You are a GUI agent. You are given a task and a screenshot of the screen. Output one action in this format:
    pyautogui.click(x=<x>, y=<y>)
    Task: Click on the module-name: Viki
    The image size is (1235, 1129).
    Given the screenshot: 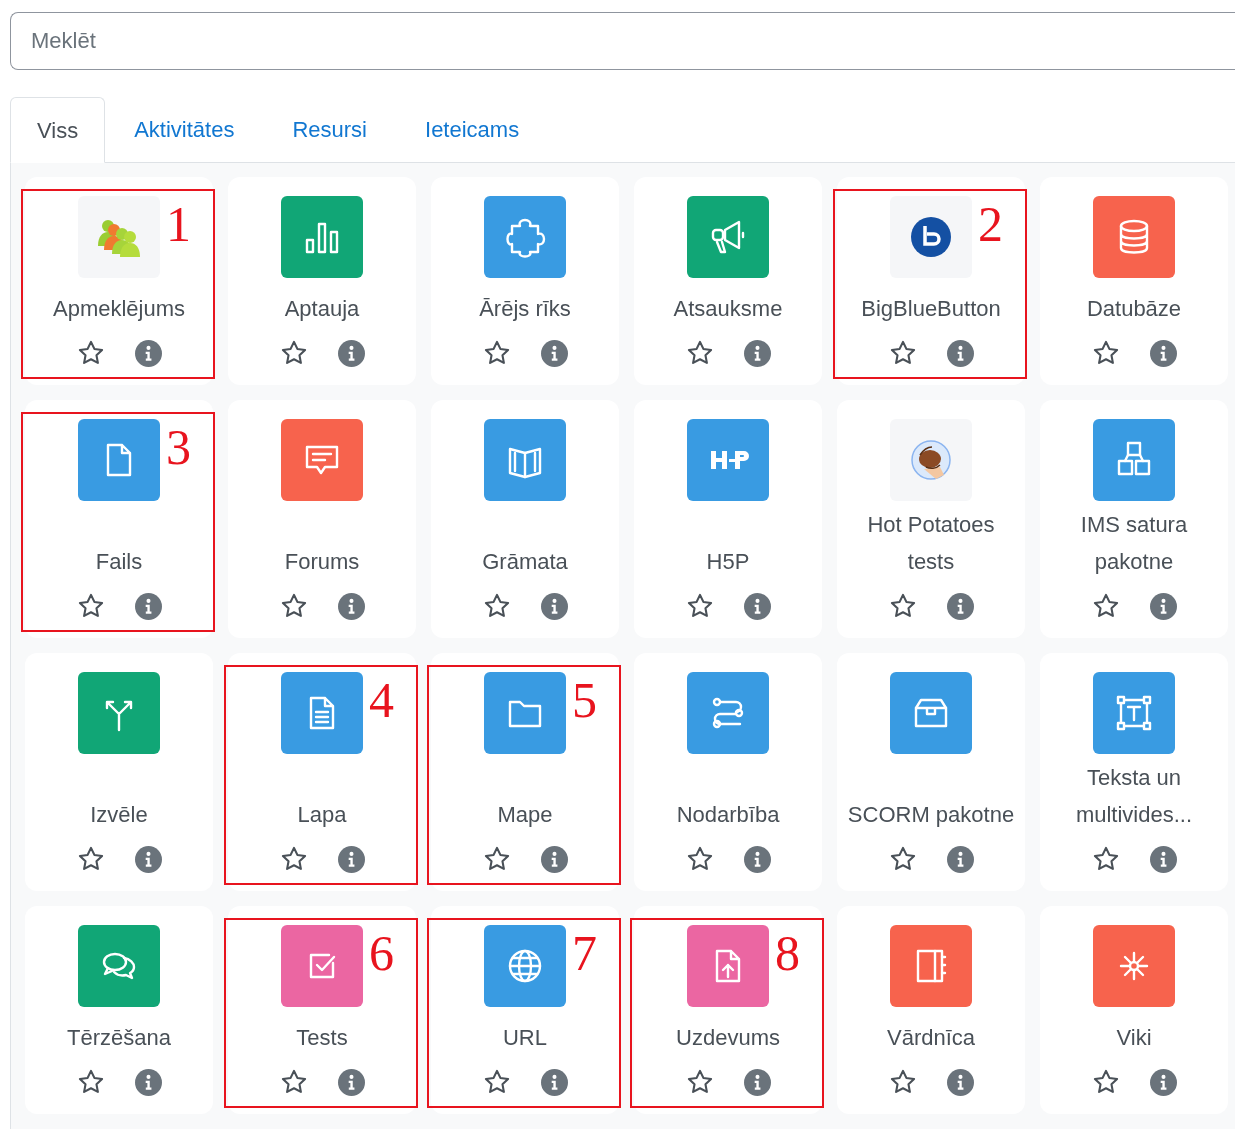 What is the action you would take?
    pyautogui.click(x=1134, y=1038)
    